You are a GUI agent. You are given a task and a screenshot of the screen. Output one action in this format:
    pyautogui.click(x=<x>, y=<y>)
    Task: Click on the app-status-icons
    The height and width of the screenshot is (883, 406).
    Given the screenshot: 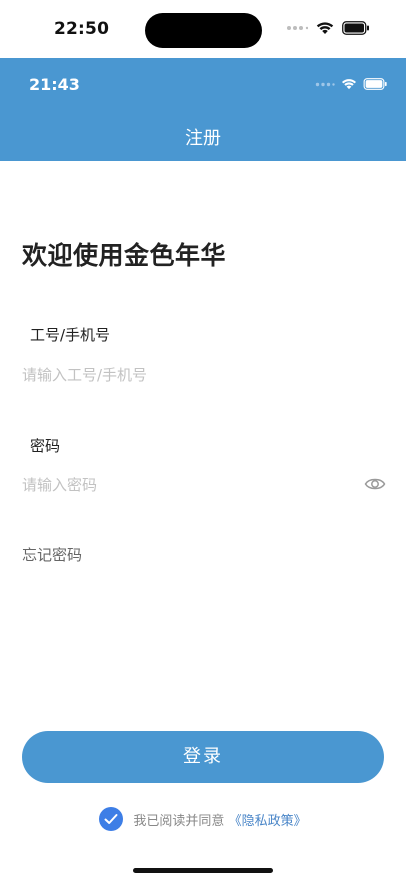 What is the action you would take?
    pyautogui.click(x=351, y=84)
    